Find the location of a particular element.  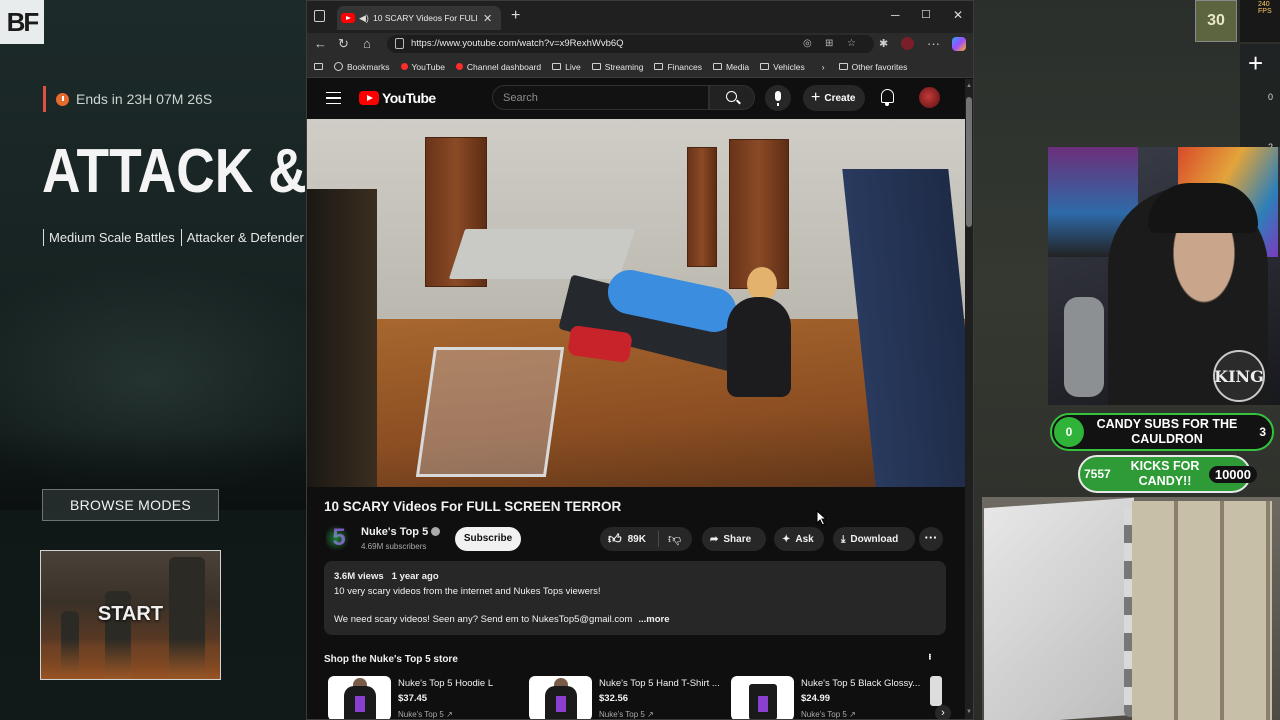

new-tab-icon: + is located at coordinates (515, 16).